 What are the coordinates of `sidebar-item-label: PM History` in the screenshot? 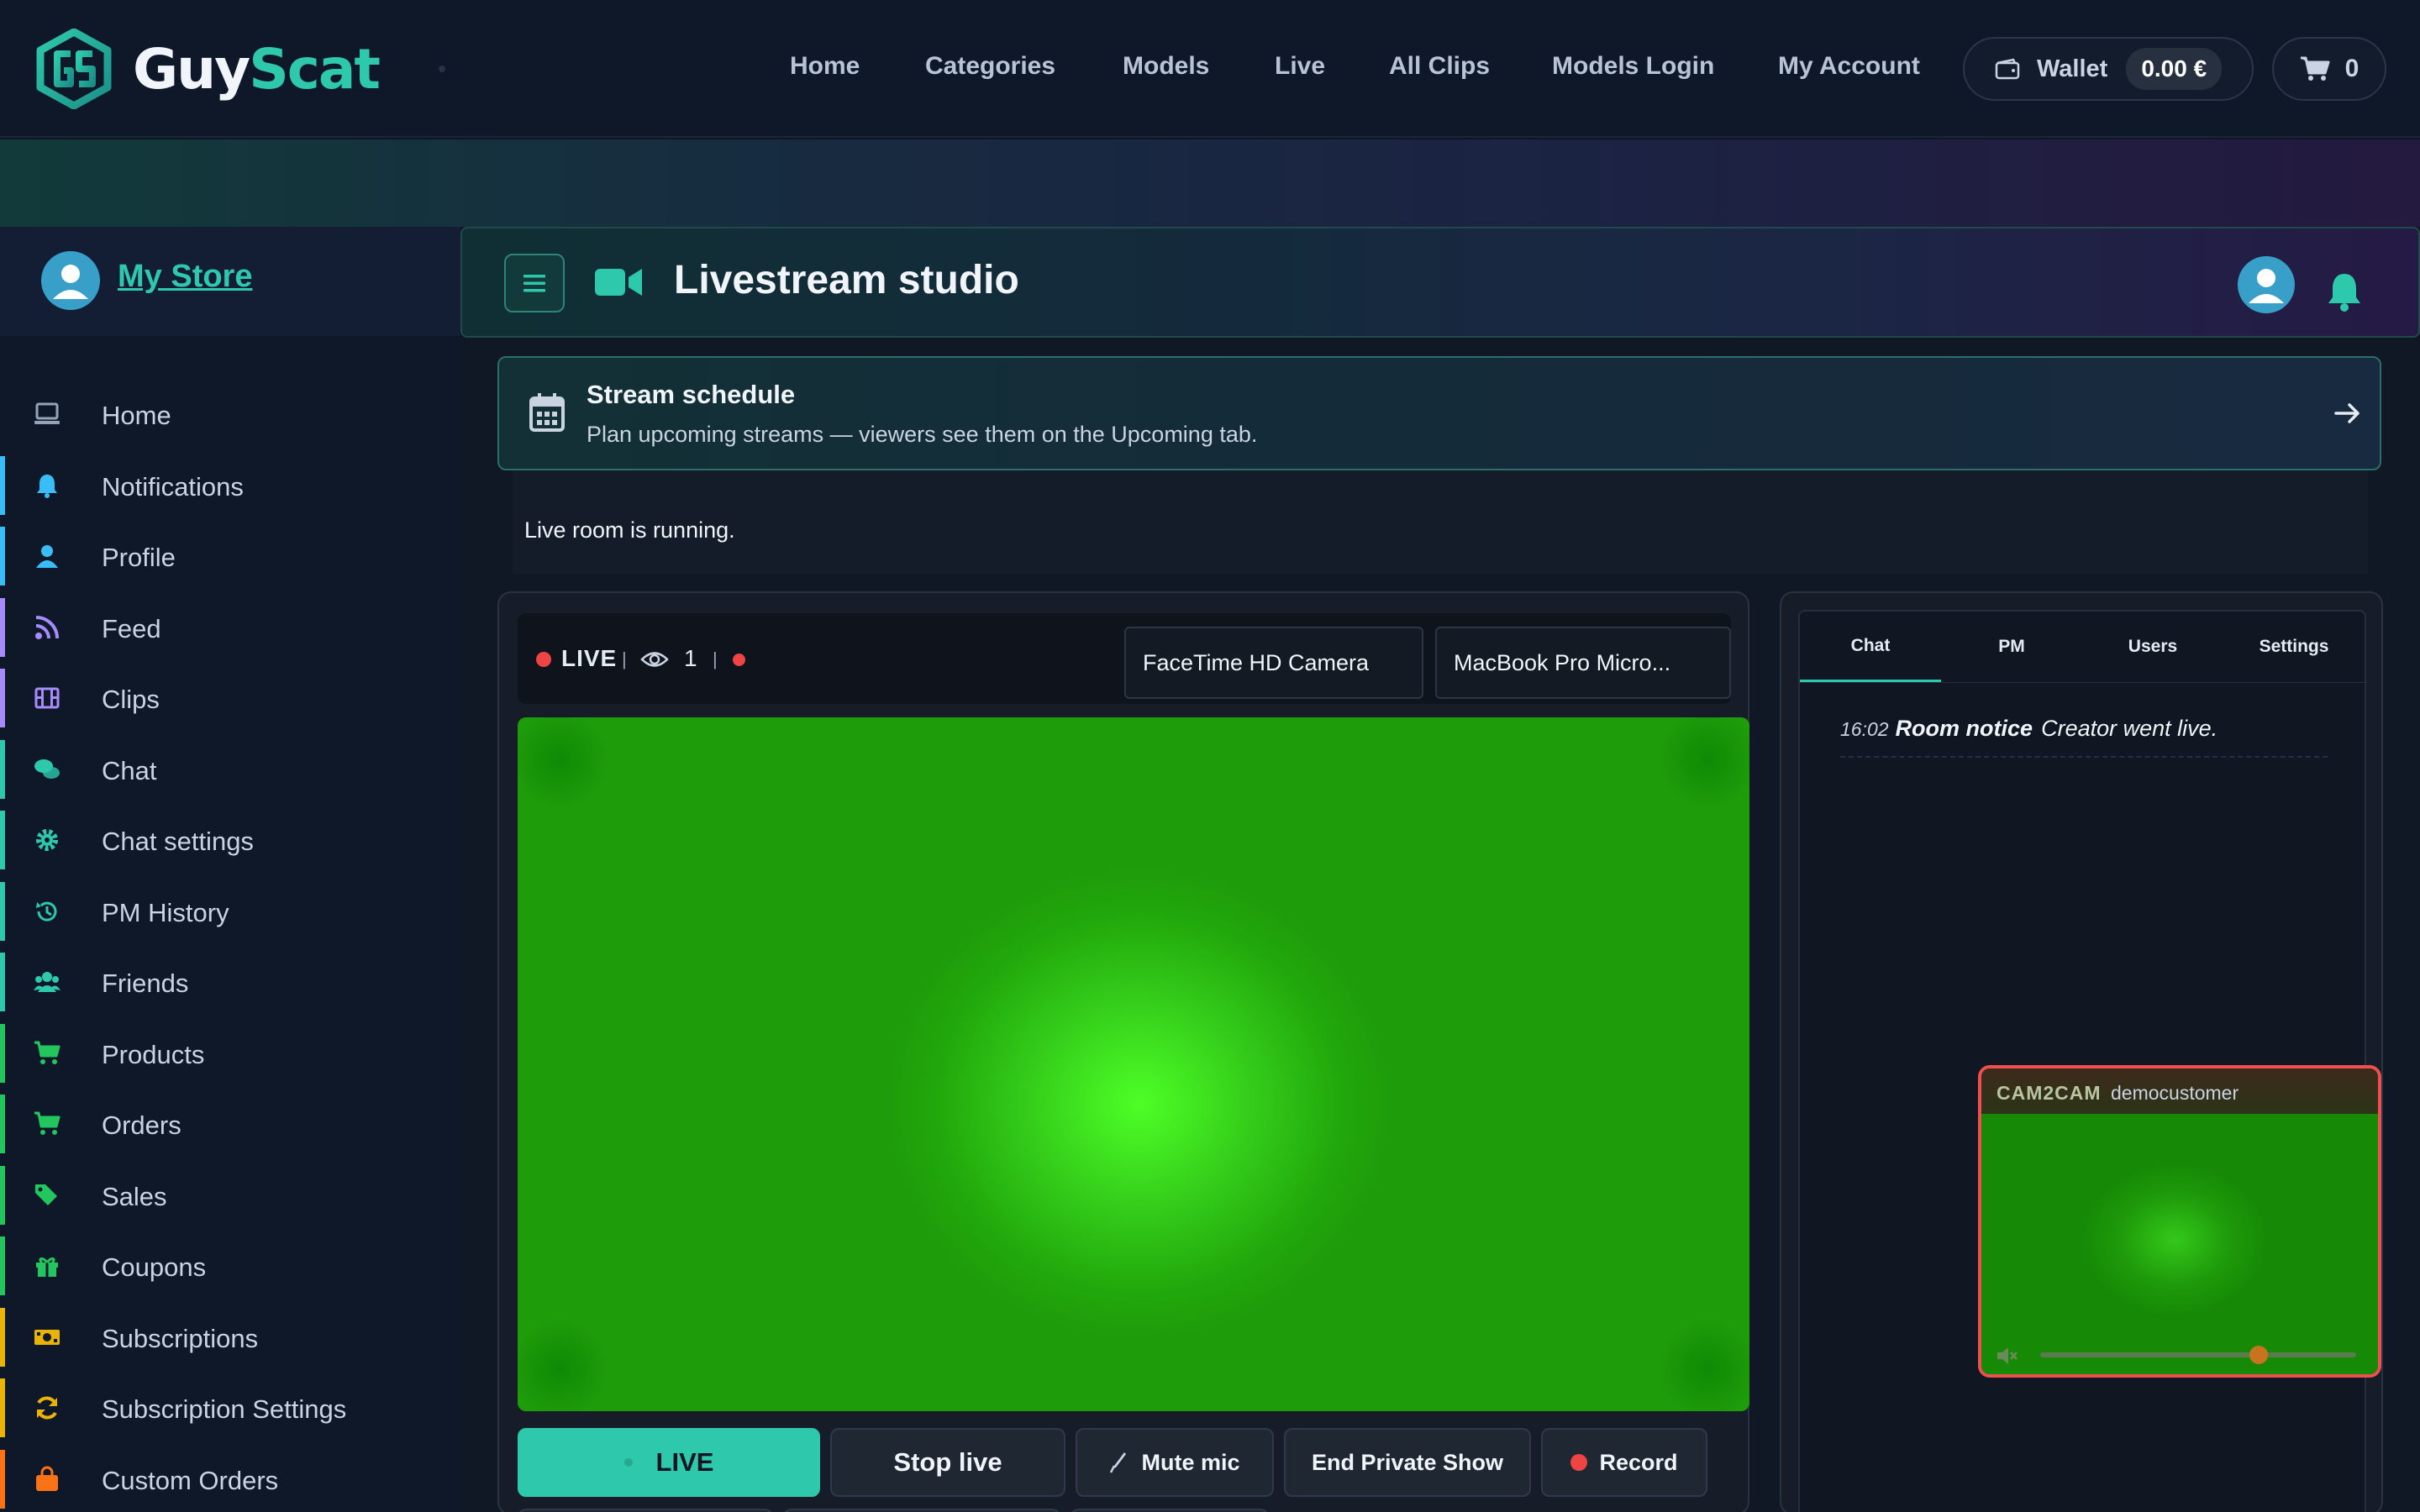 It's located at (165, 912).